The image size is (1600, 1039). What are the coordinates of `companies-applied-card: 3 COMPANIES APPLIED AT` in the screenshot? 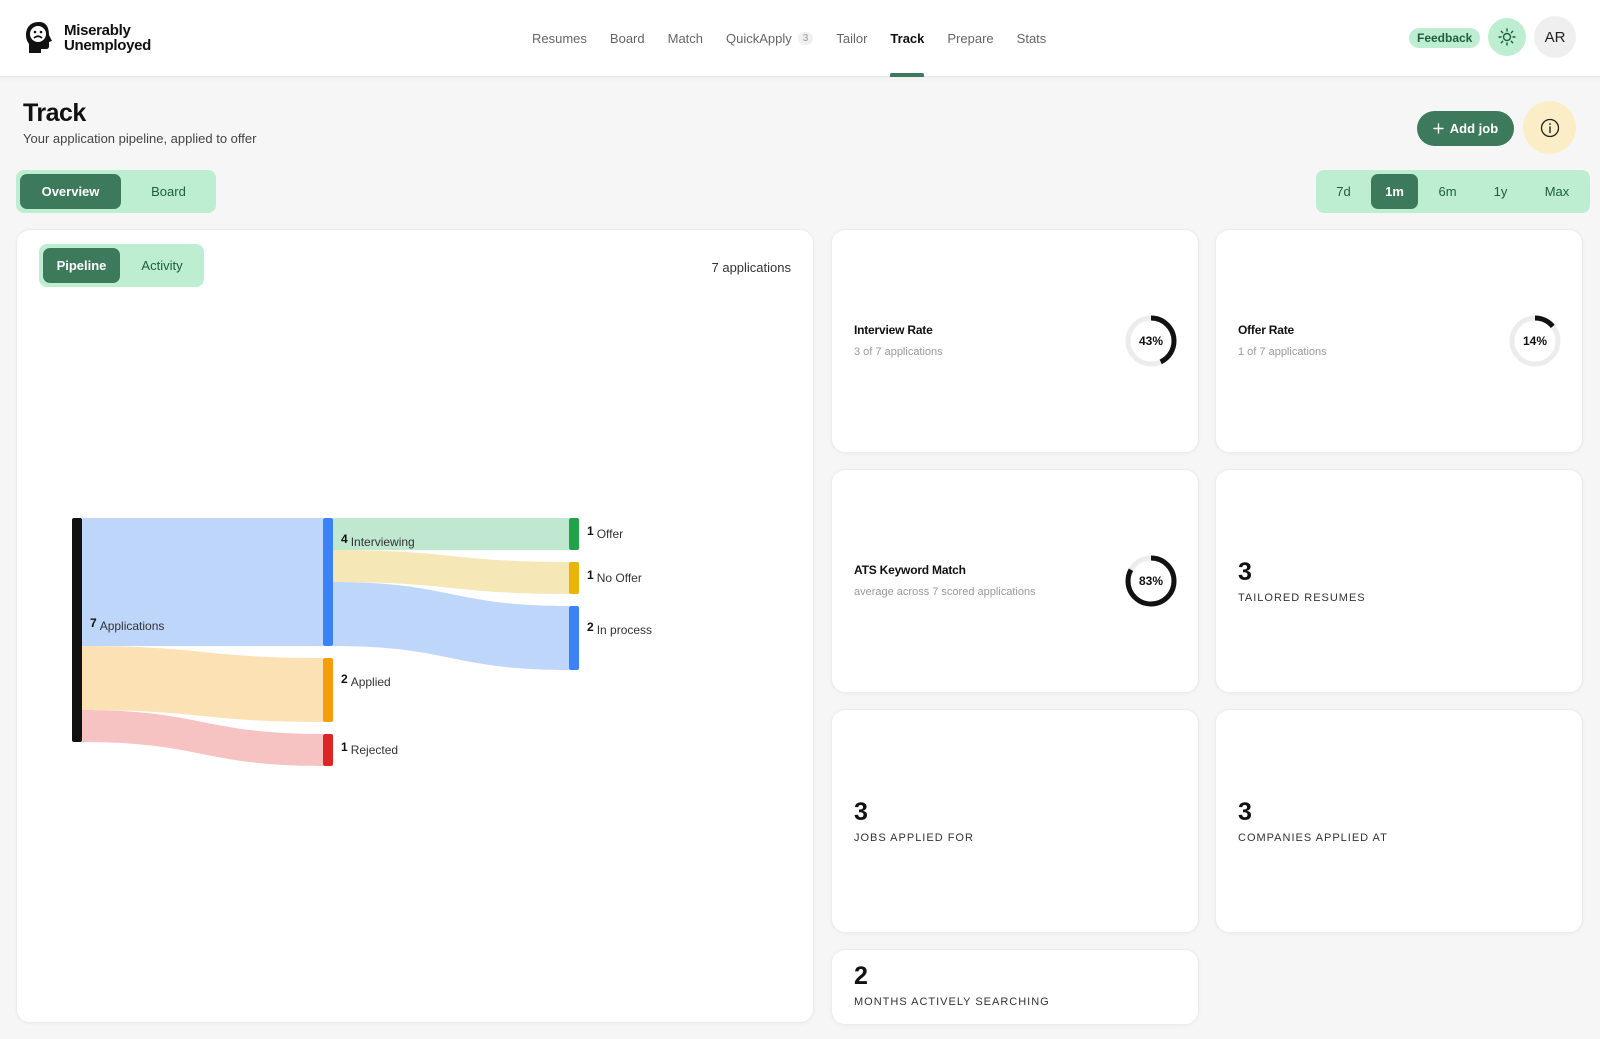 It's located at (1399, 821).